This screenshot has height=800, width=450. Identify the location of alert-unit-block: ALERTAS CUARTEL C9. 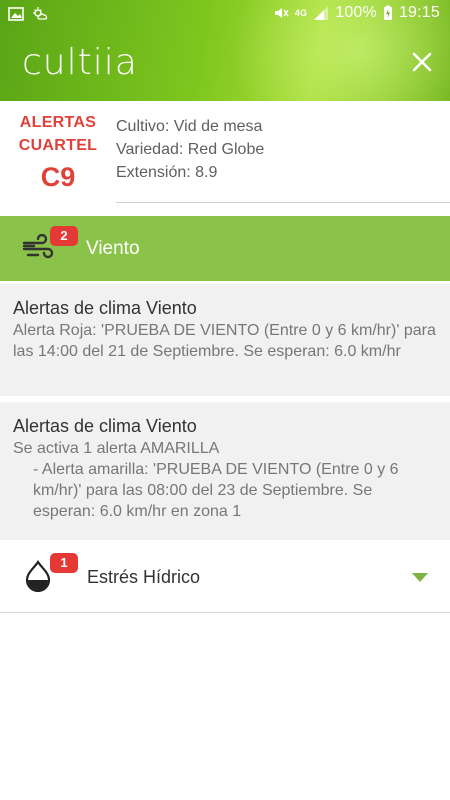
(58, 153).